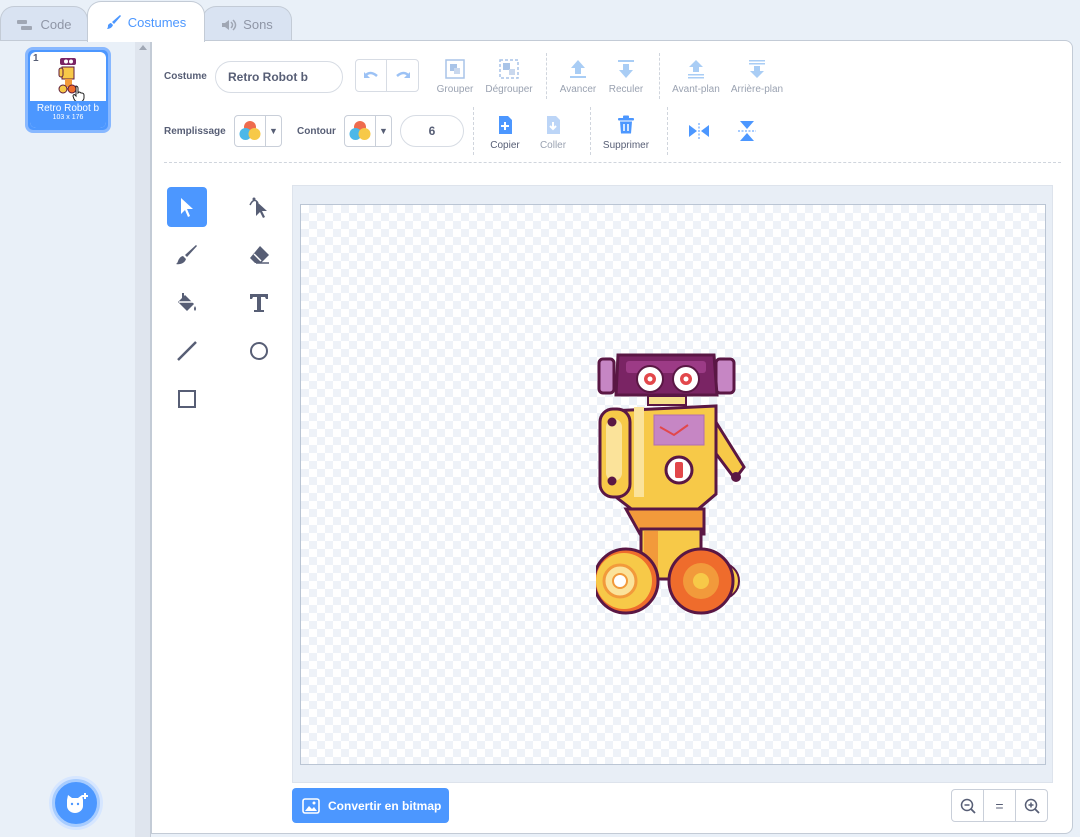  Describe the element at coordinates (56, 24) in the screenshot. I see `tab-code-label: Code` at that location.